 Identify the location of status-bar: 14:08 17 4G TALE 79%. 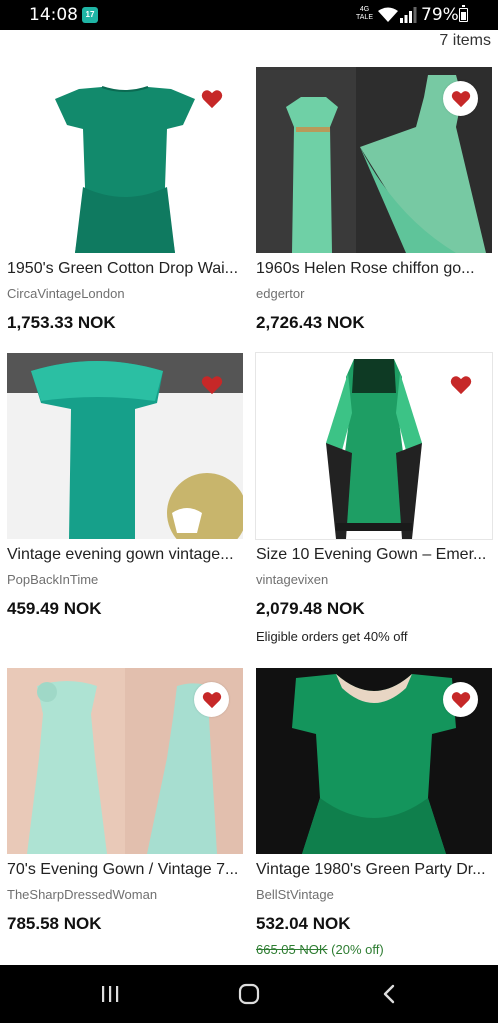
(249, 15).